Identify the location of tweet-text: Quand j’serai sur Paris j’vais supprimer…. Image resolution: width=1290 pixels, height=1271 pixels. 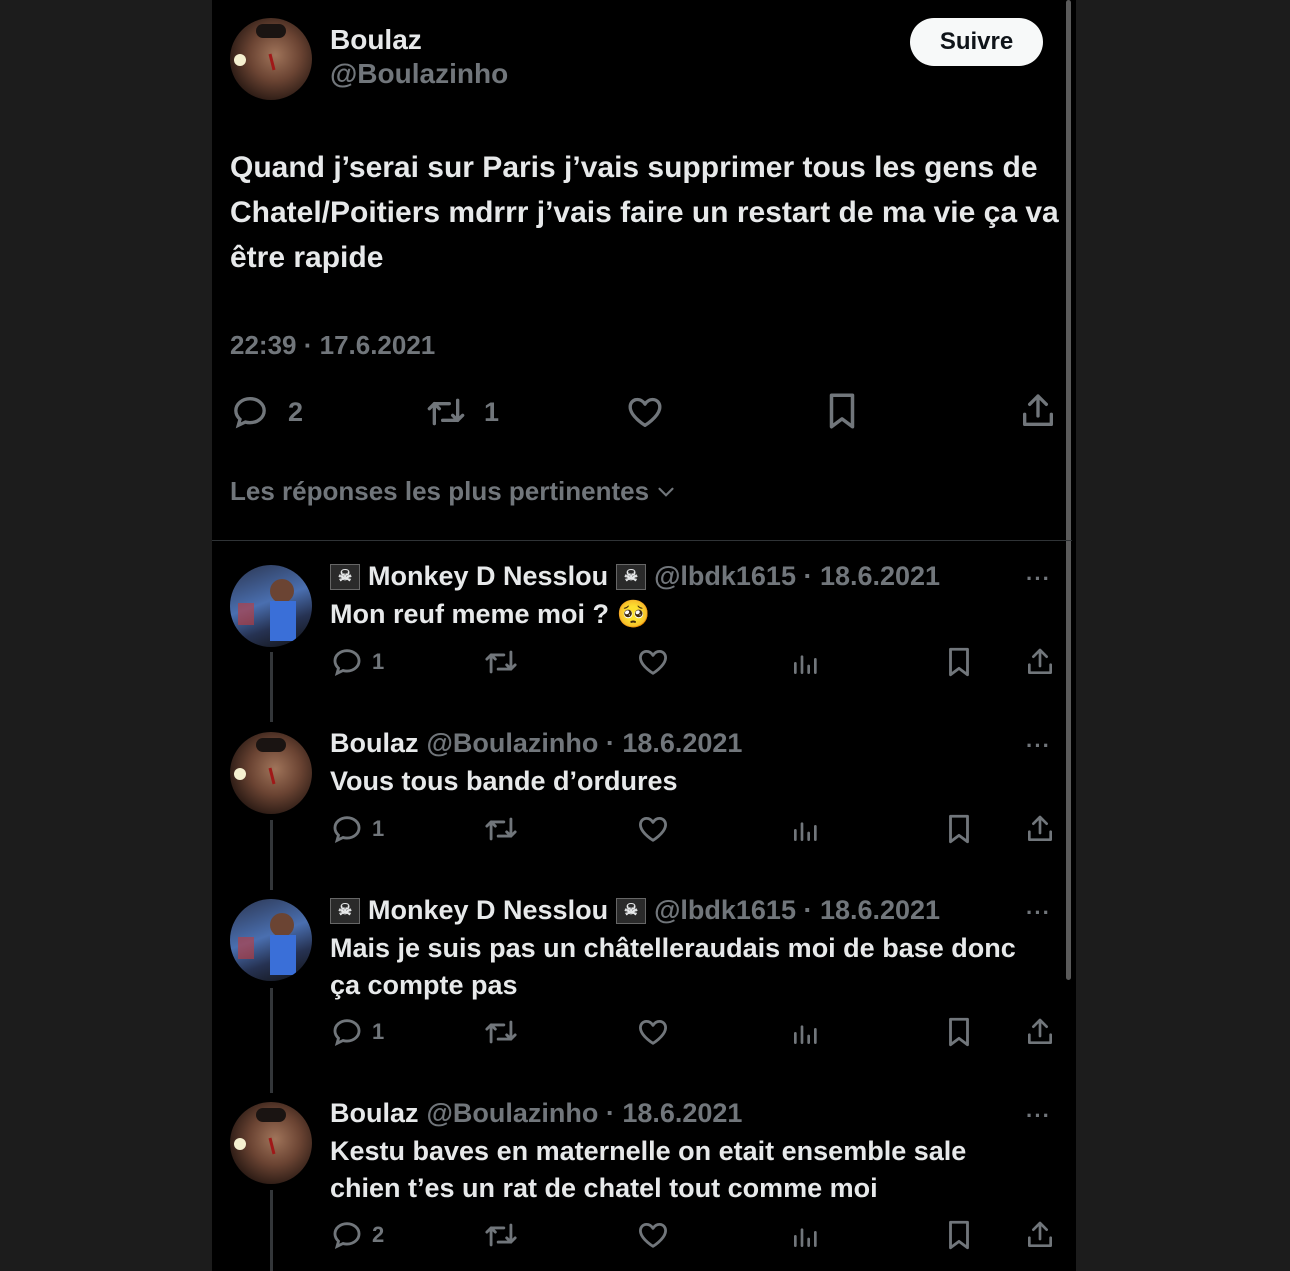
(644, 212).